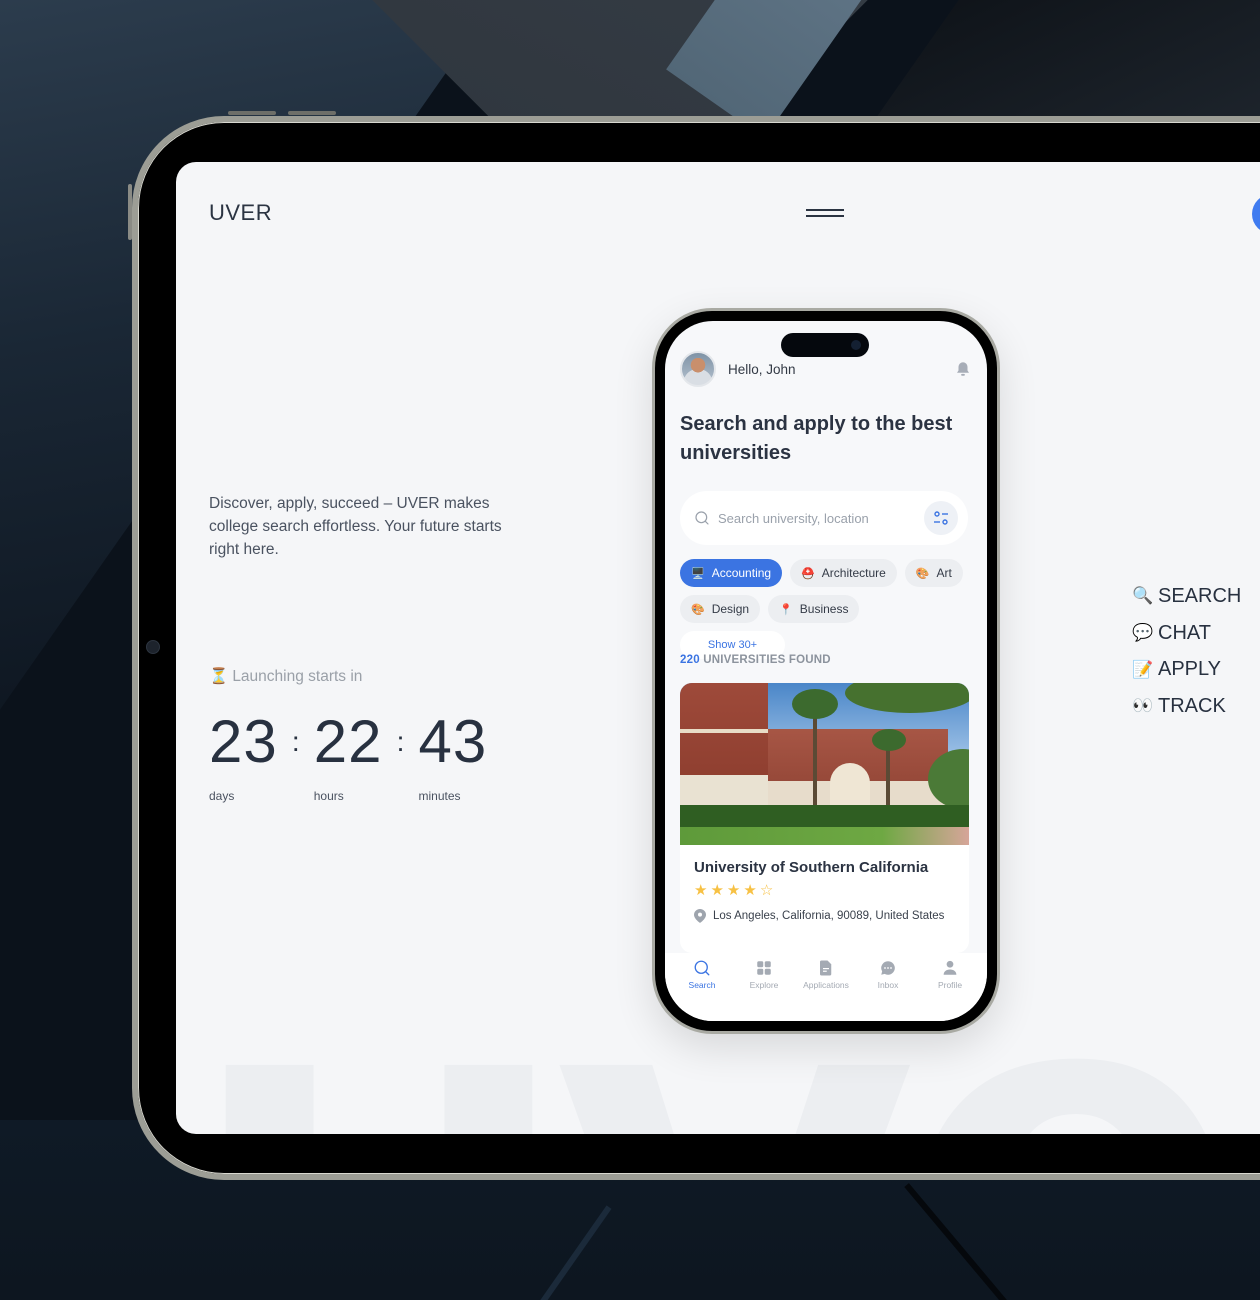 The width and height of the screenshot is (1260, 1300). What do you see at coordinates (698, 369) in the screenshot?
I see `avatar` at bounding box center [698, 369].